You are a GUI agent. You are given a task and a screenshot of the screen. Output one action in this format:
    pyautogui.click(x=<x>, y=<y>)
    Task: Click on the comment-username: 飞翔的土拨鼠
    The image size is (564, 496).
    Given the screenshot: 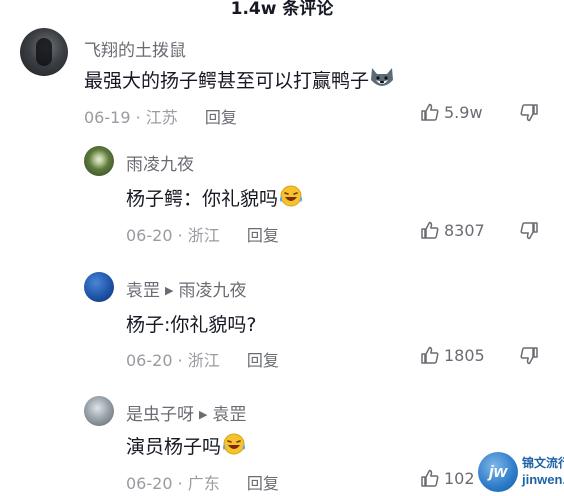 What is the action you would take?
    pyautogui.click(x=135, y=48)
    